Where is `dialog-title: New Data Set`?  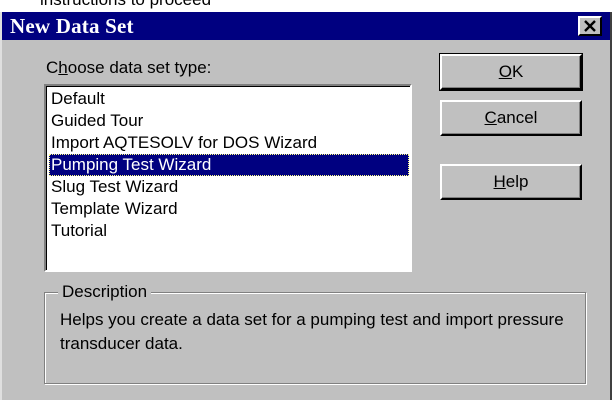
dialog-title: New Data Set is located at coordinates (72, 26).